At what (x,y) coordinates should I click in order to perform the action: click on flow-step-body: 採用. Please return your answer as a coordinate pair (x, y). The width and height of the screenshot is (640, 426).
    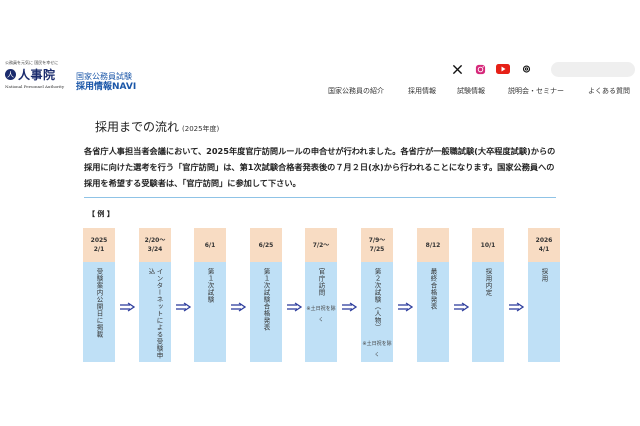
    Looking at the image, I should click on (544, 312).